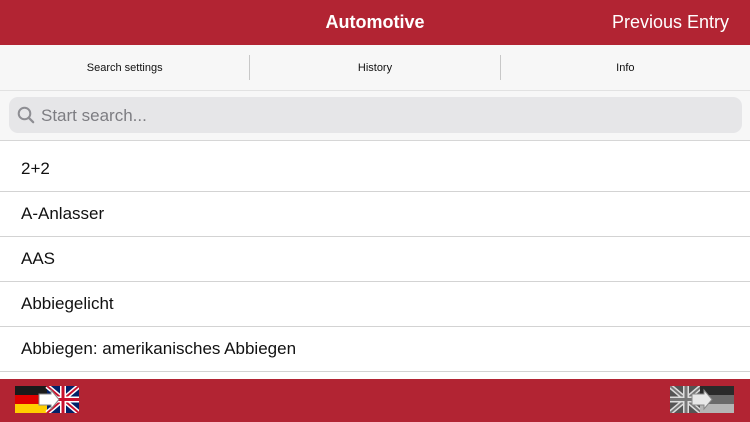 The image size is (750, 422). I want to click on search-field, so click(375, 116).